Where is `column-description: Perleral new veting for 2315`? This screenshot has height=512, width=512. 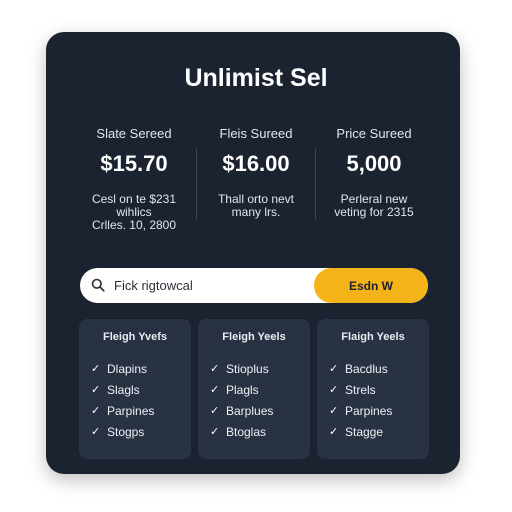
column-description: Perleral new veting for 2315 is located at coordinates (374, 206).